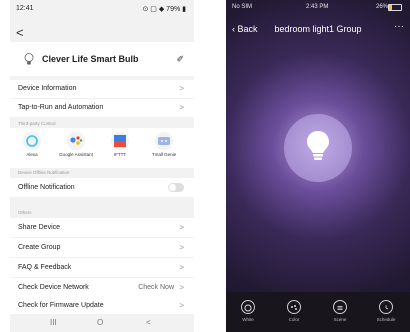 The width and height of the screenshot is (410, 332). What do you see at coordinates (294, 307) in the screenshot?
I see `palette-icon` at bounding box center [294, 307].